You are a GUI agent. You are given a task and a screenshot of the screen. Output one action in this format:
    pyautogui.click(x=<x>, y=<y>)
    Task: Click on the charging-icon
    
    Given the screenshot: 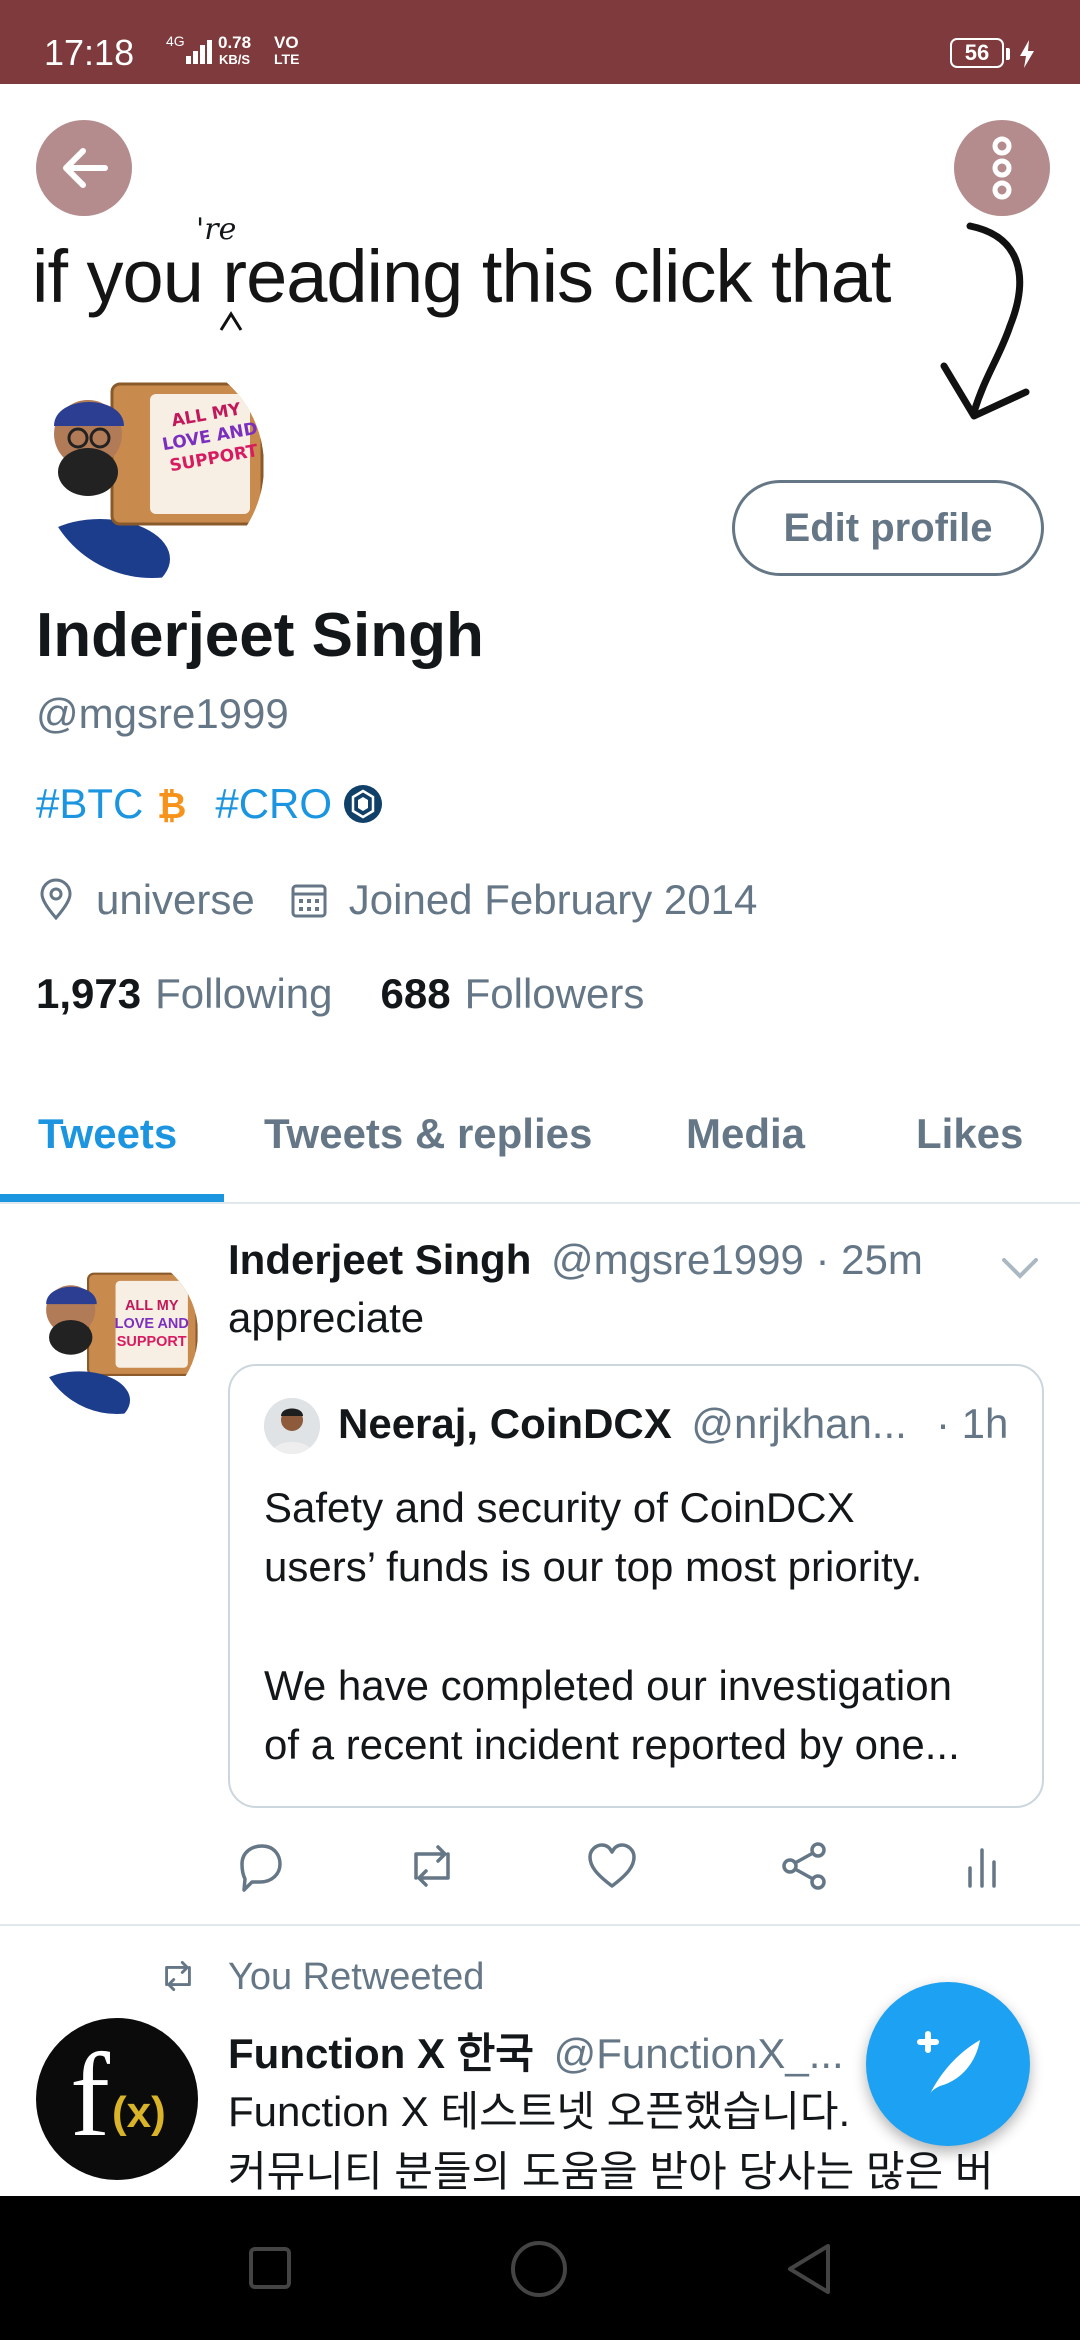 What is the action you would take?
    pyautogui.click(x=1027, y=54)
    